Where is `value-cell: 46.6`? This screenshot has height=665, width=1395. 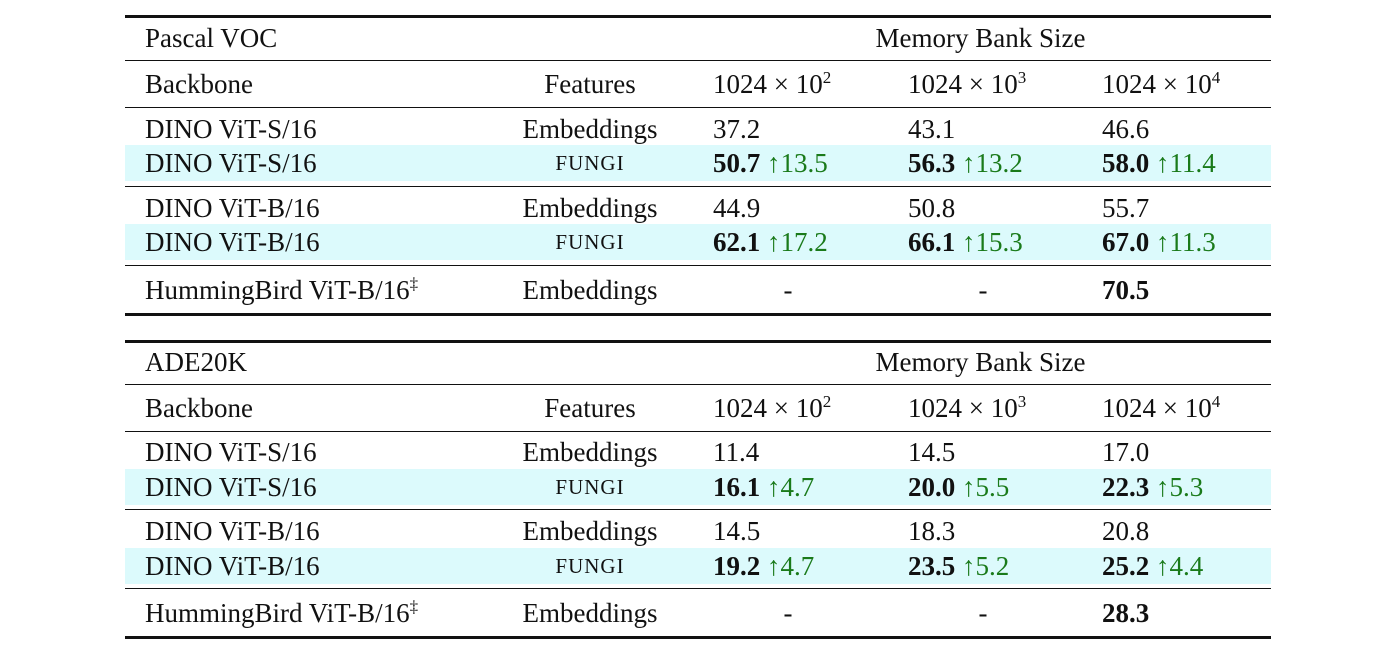 value-cell: 46.6 is located at coordinates (1126, 129).